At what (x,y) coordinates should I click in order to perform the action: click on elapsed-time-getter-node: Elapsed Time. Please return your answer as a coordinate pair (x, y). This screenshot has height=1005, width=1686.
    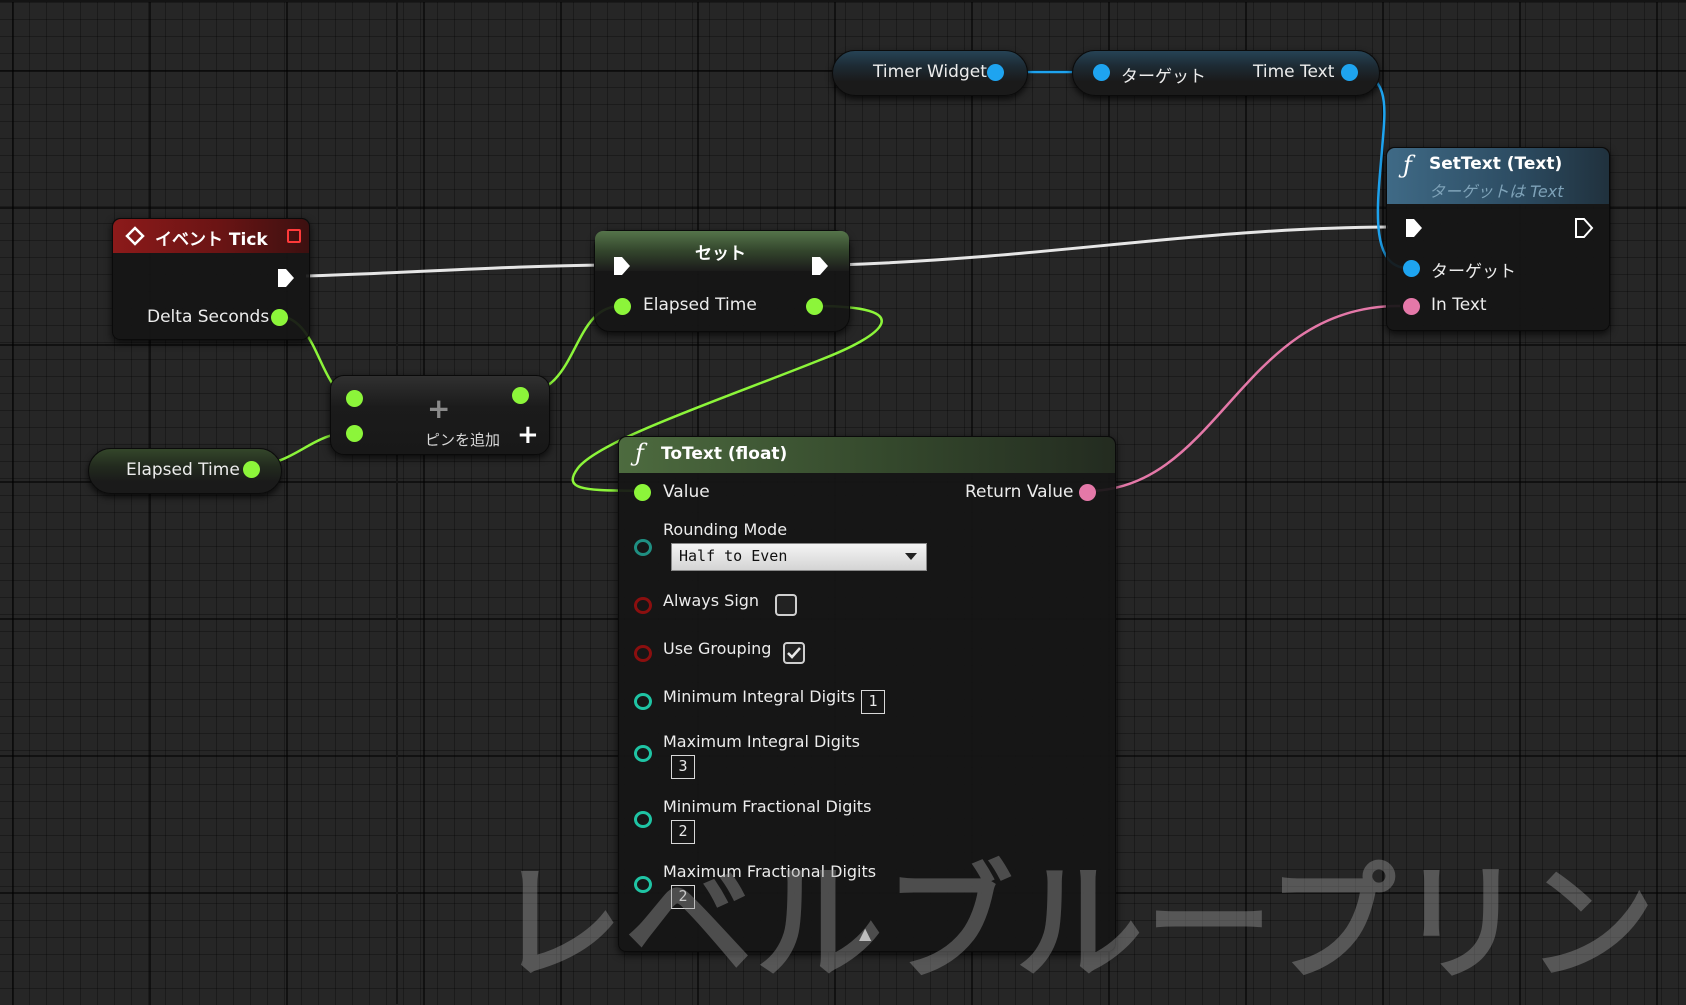
    Looking at the image, I should click on (185, 471).